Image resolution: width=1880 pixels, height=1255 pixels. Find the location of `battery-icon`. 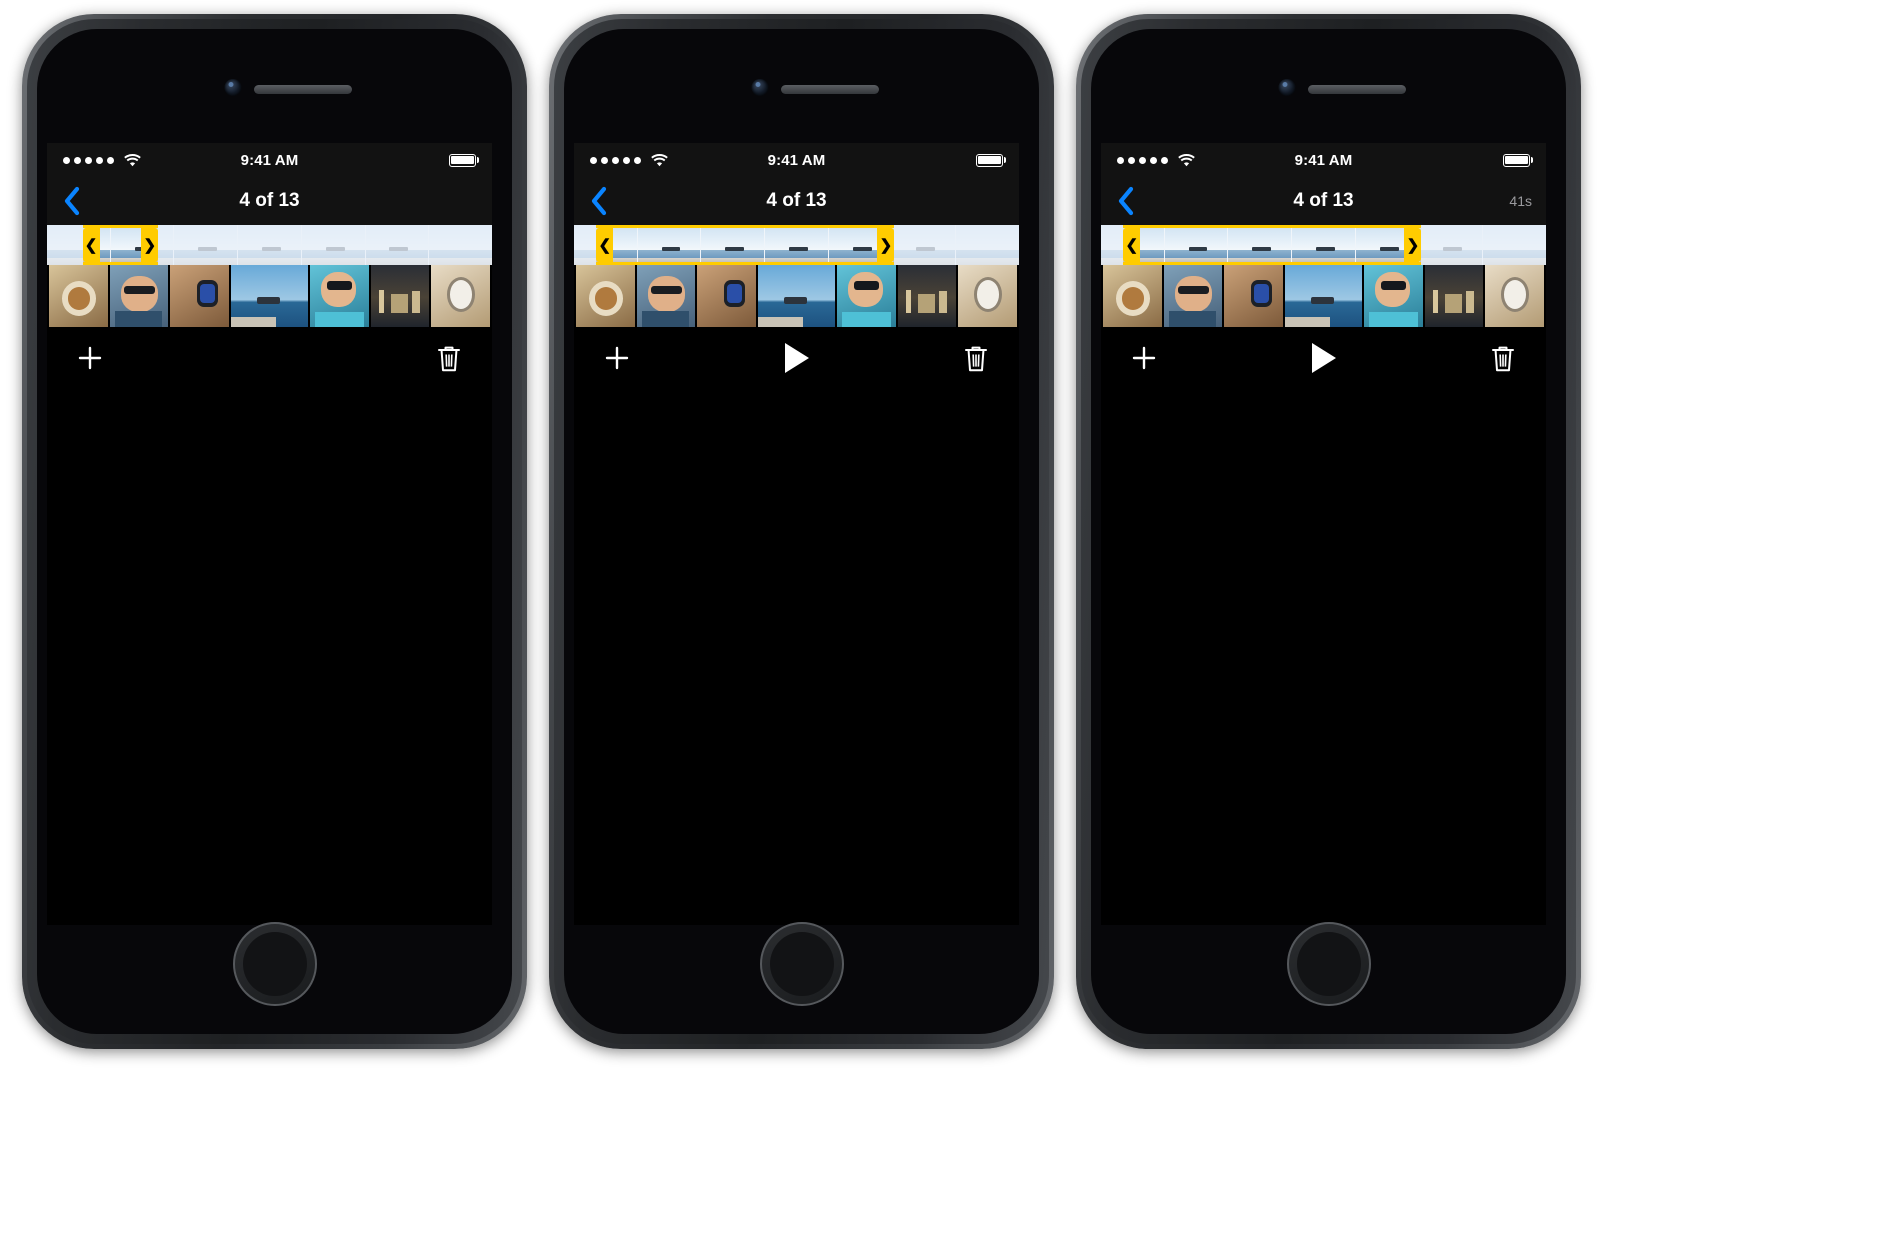

battery-icon is located at coordinates (989, 160).